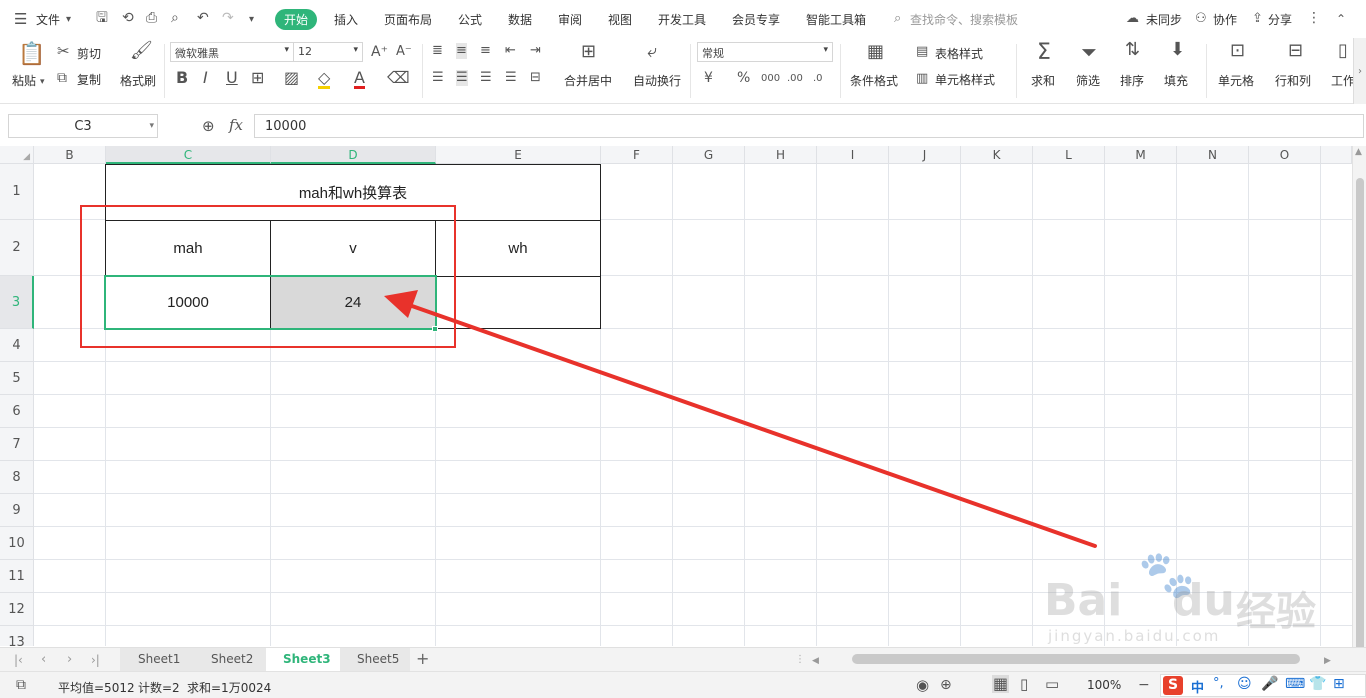 This screenshot has width=1366, height=698. I want to click on zoom-out-icon: −, so click(1144, 685).